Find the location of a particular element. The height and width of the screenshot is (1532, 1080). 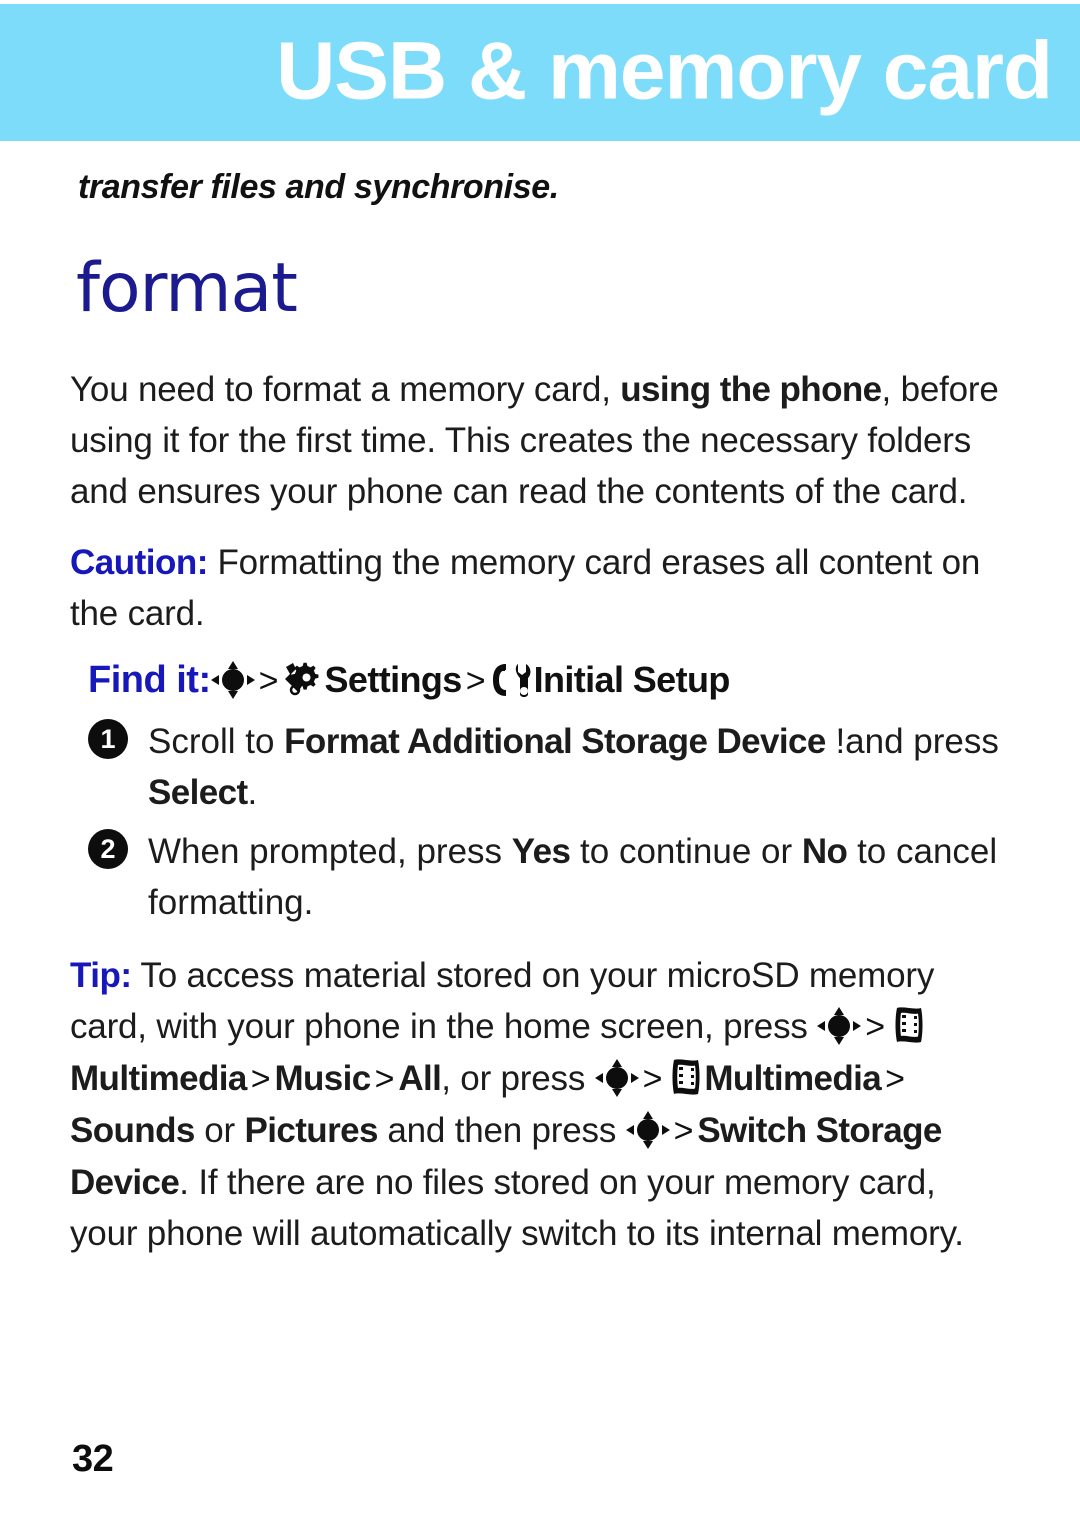

tip-label: Tip: is located at coordinates (101, 975).